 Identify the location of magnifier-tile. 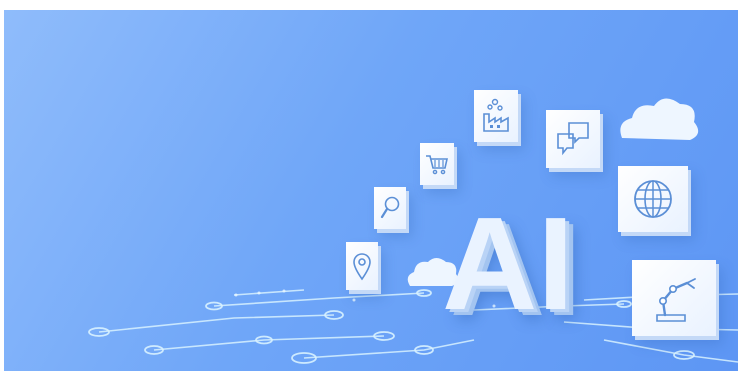
(390, 208).